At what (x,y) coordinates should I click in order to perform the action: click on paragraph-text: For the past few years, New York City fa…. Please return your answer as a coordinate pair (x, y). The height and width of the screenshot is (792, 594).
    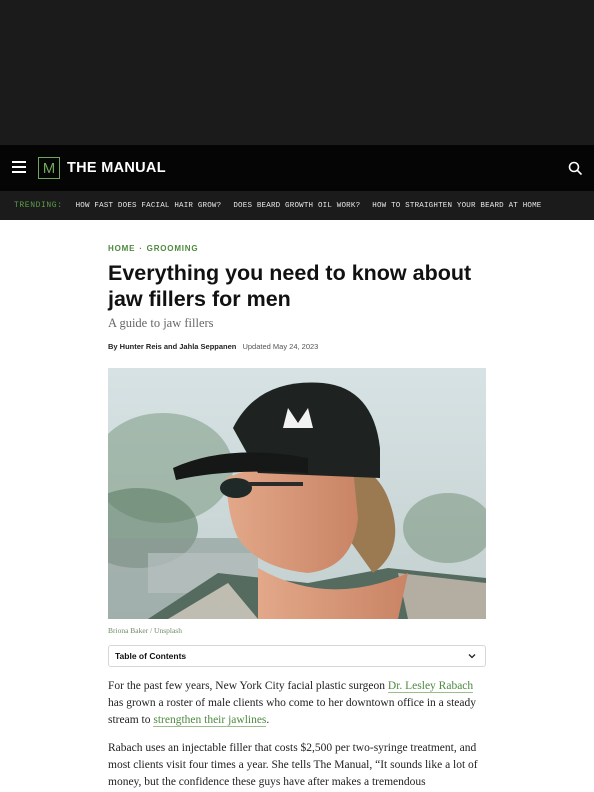
    Looking at the image, I should click on (248, 686).